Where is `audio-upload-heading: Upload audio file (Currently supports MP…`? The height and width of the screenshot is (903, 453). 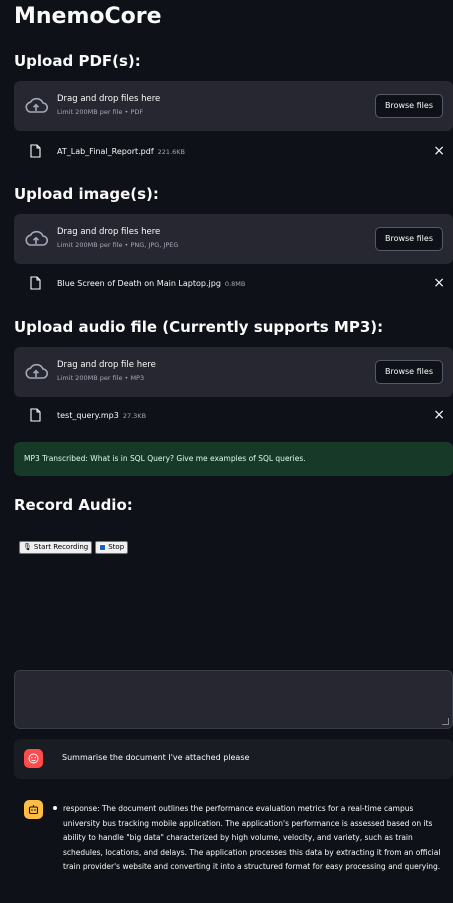 audio-upload-heading: Upload audio file (Currently supports MP… is located at coordinates (199, 327).